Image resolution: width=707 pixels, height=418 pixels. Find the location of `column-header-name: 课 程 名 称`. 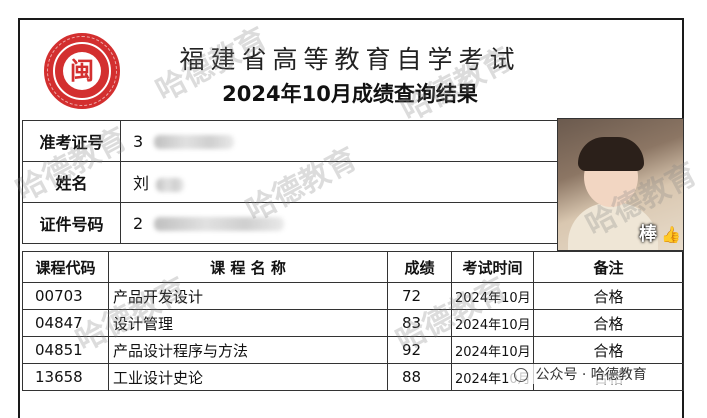

column-header-name: 课 程 名 称 is located at coordinates (248, 267).